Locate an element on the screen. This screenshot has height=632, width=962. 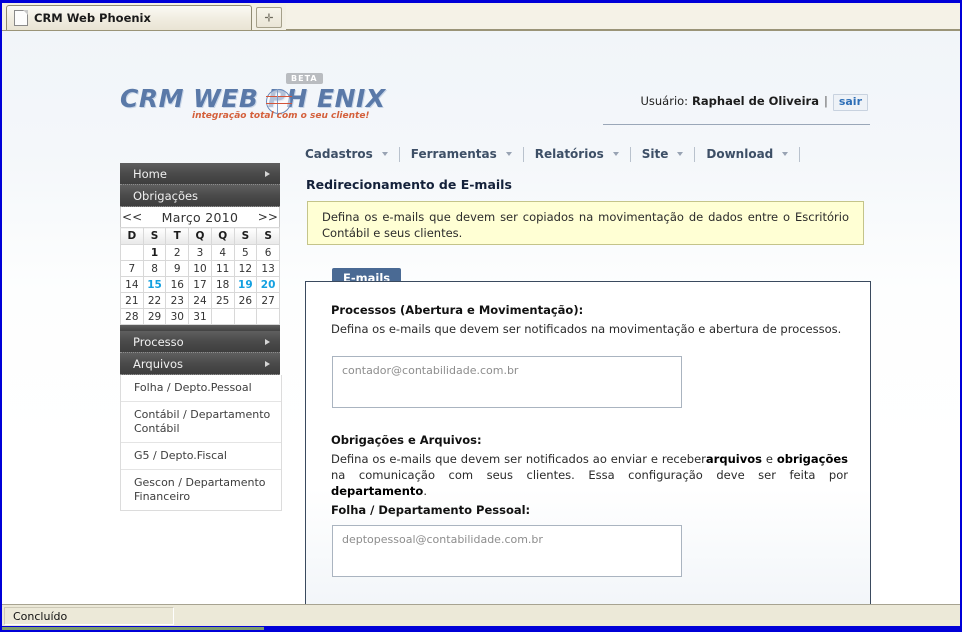
beta-badge: BETA is located at coordinates (304, 78).